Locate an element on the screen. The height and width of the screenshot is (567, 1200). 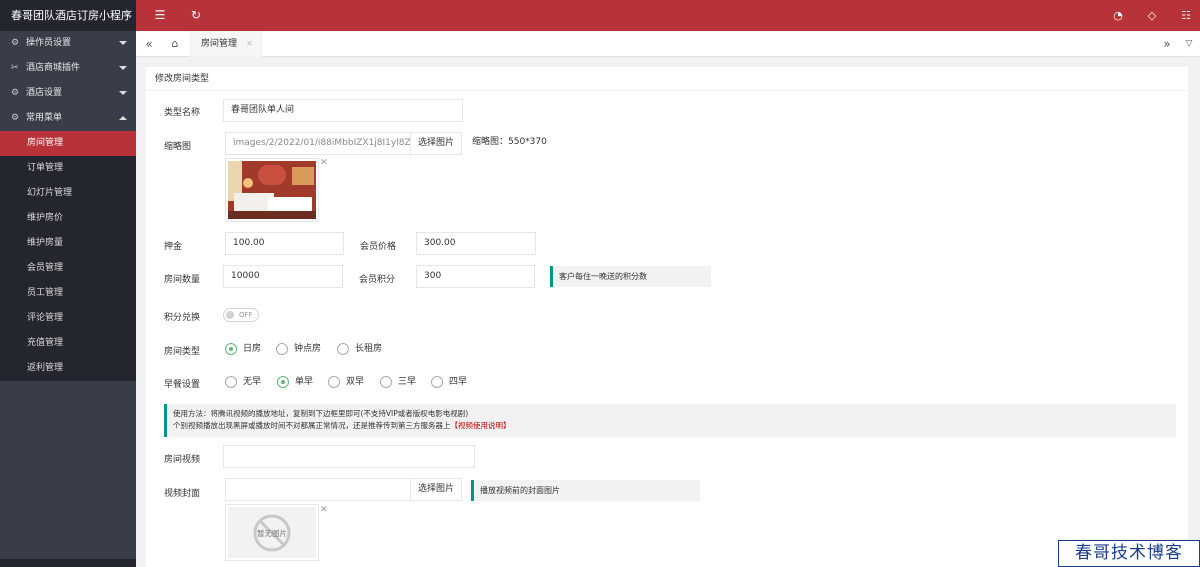
thumb-path-input: images/2/2022/01/i88iMbbIZX1j8I1yl8ZLZm is located at coordinates (318, 143).